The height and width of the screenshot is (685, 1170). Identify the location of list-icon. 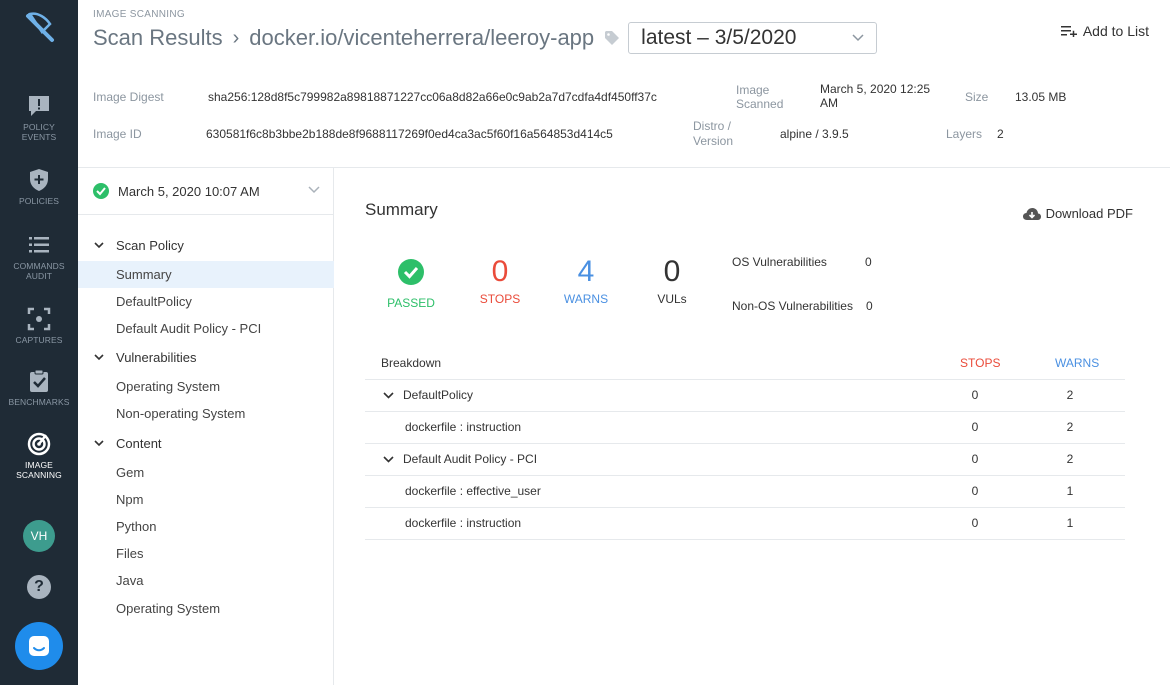
(39, 245).